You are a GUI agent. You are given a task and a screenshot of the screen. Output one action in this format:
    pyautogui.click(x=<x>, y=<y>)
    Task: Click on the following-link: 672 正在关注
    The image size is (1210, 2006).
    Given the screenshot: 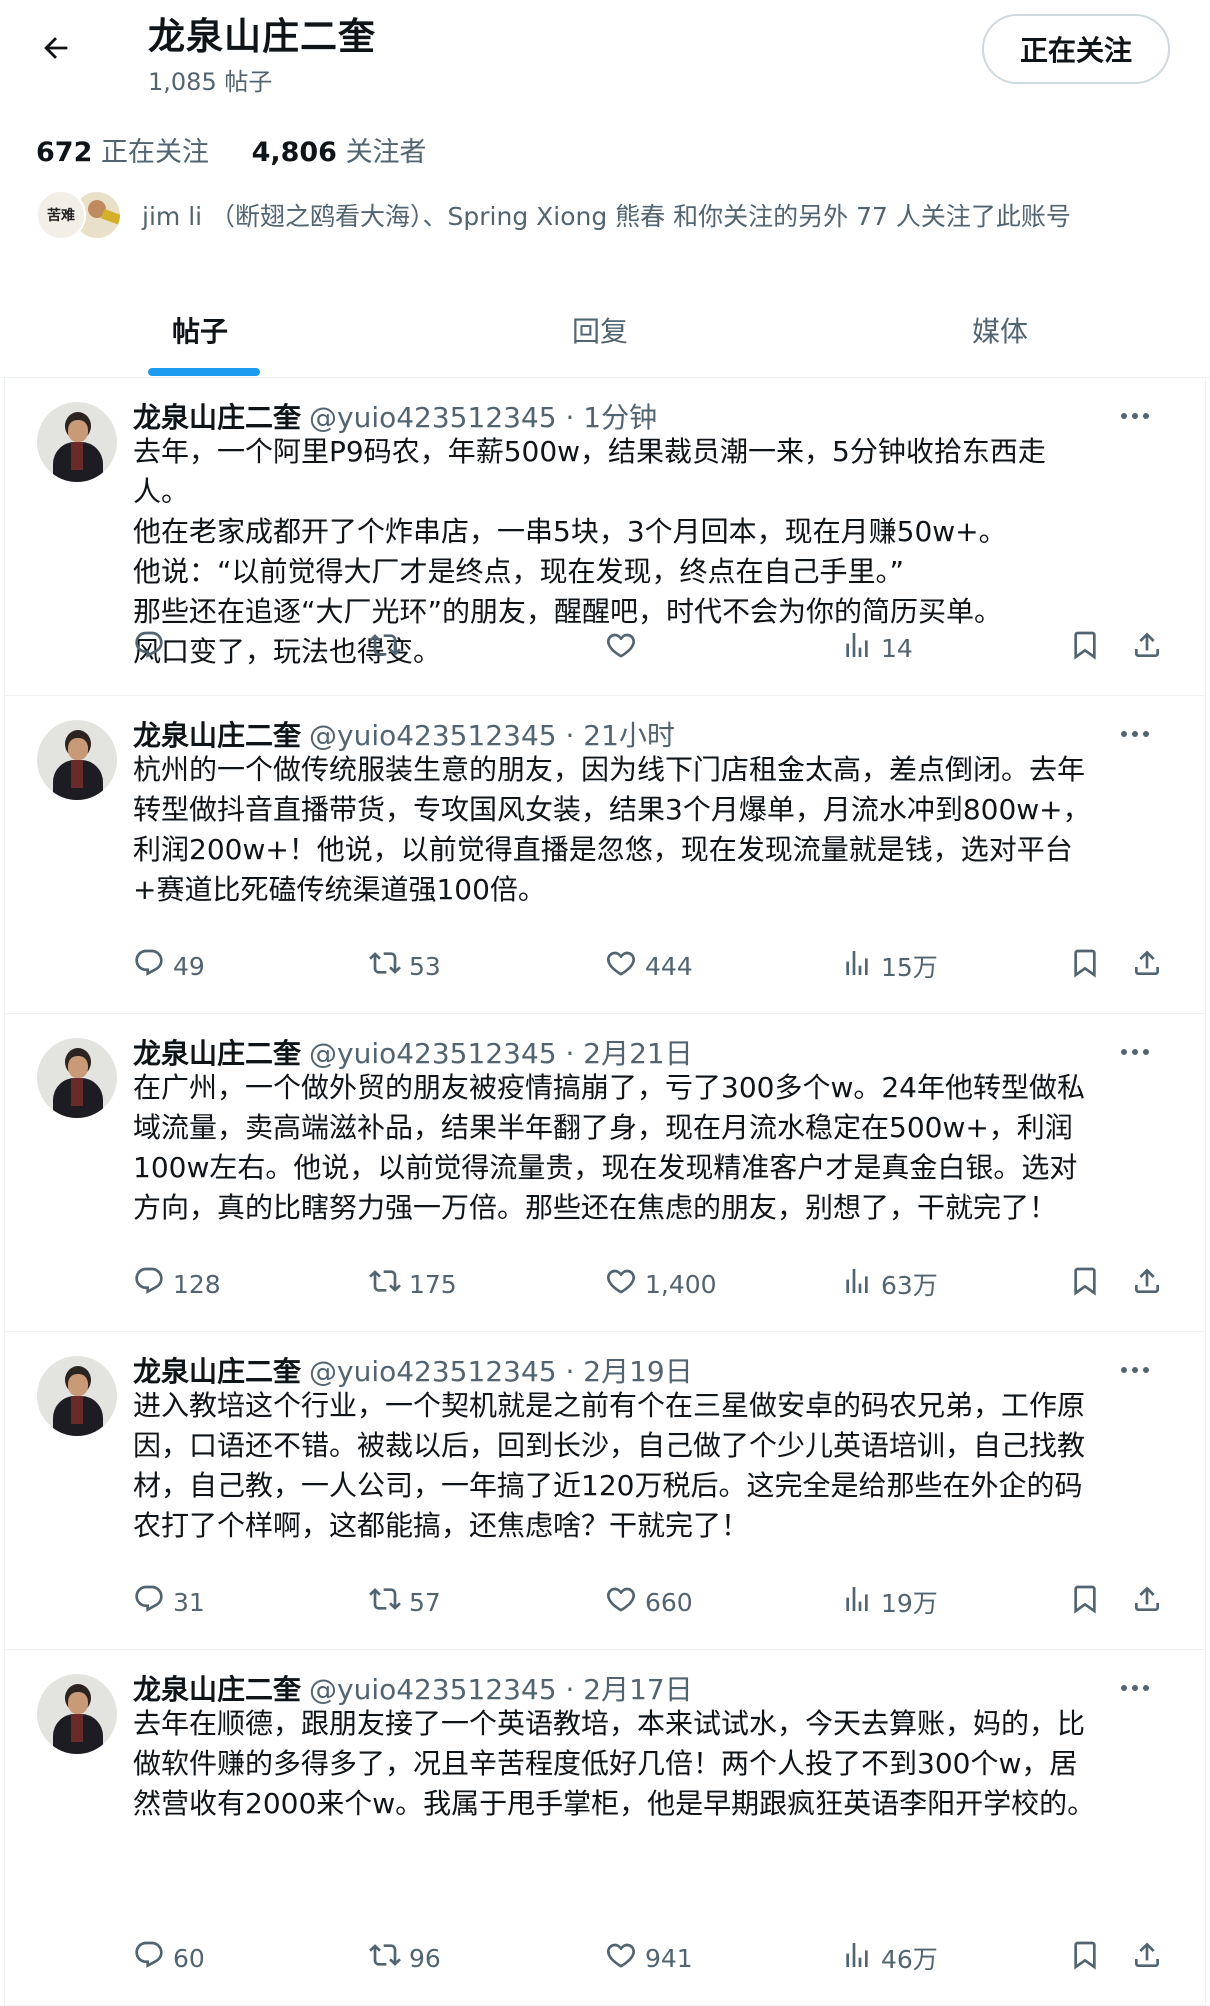 What is the action you would take?
    pyautogui.click(x=122, y=152)
    